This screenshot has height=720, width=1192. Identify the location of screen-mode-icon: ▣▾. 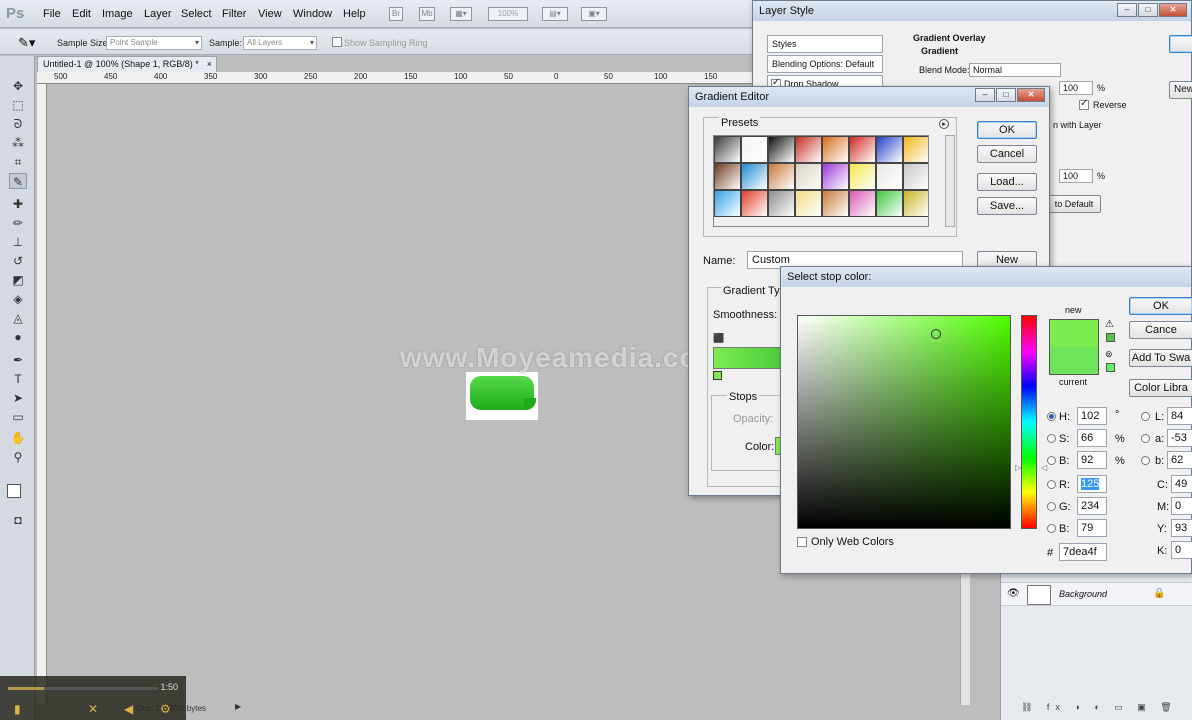
(594, 14).